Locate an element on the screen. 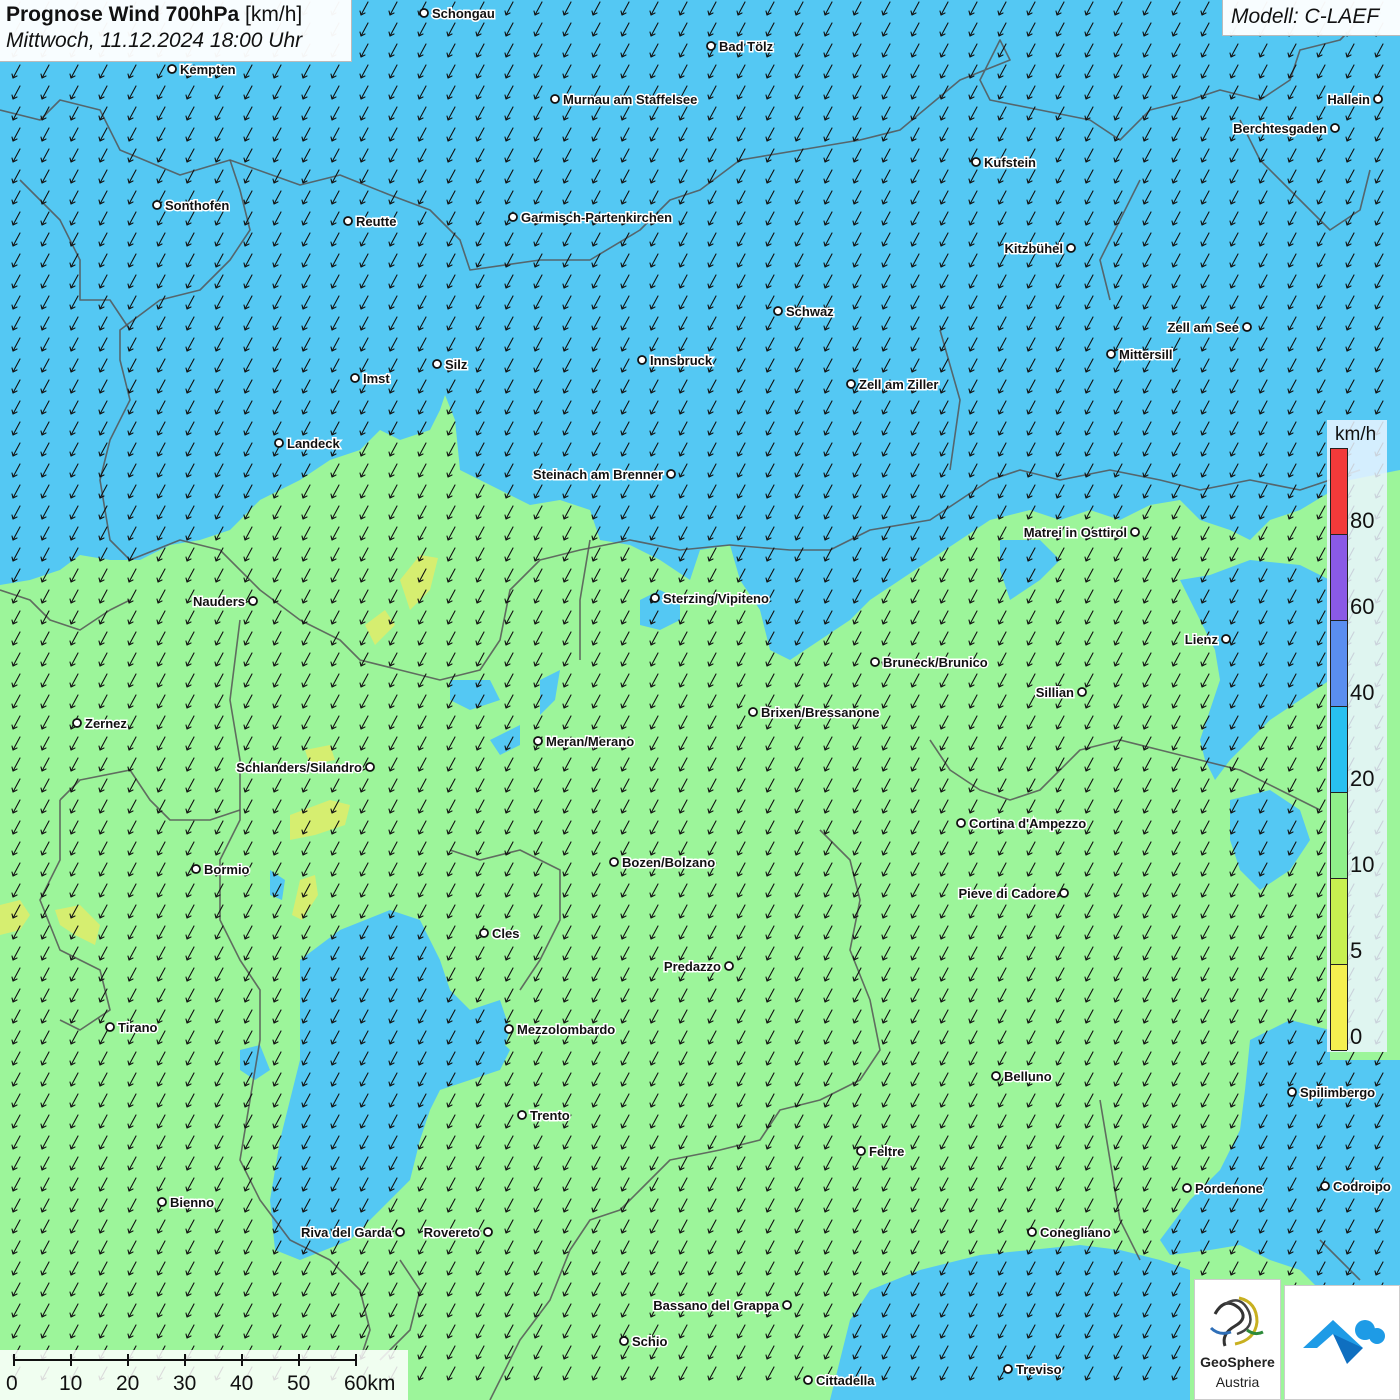 This screenshot has width=1400, height=1400. city-label: Imst is located at coordinates (376, 378).